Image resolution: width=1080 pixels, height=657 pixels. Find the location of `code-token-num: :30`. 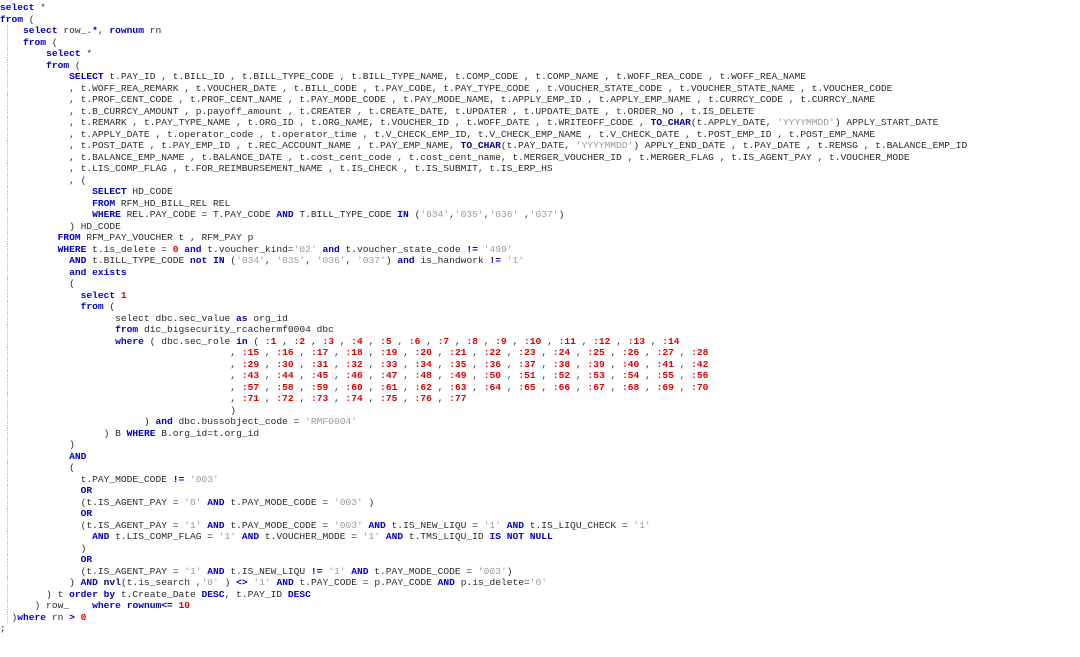

code-token-num: :30 is located at coordinates (285, 364).